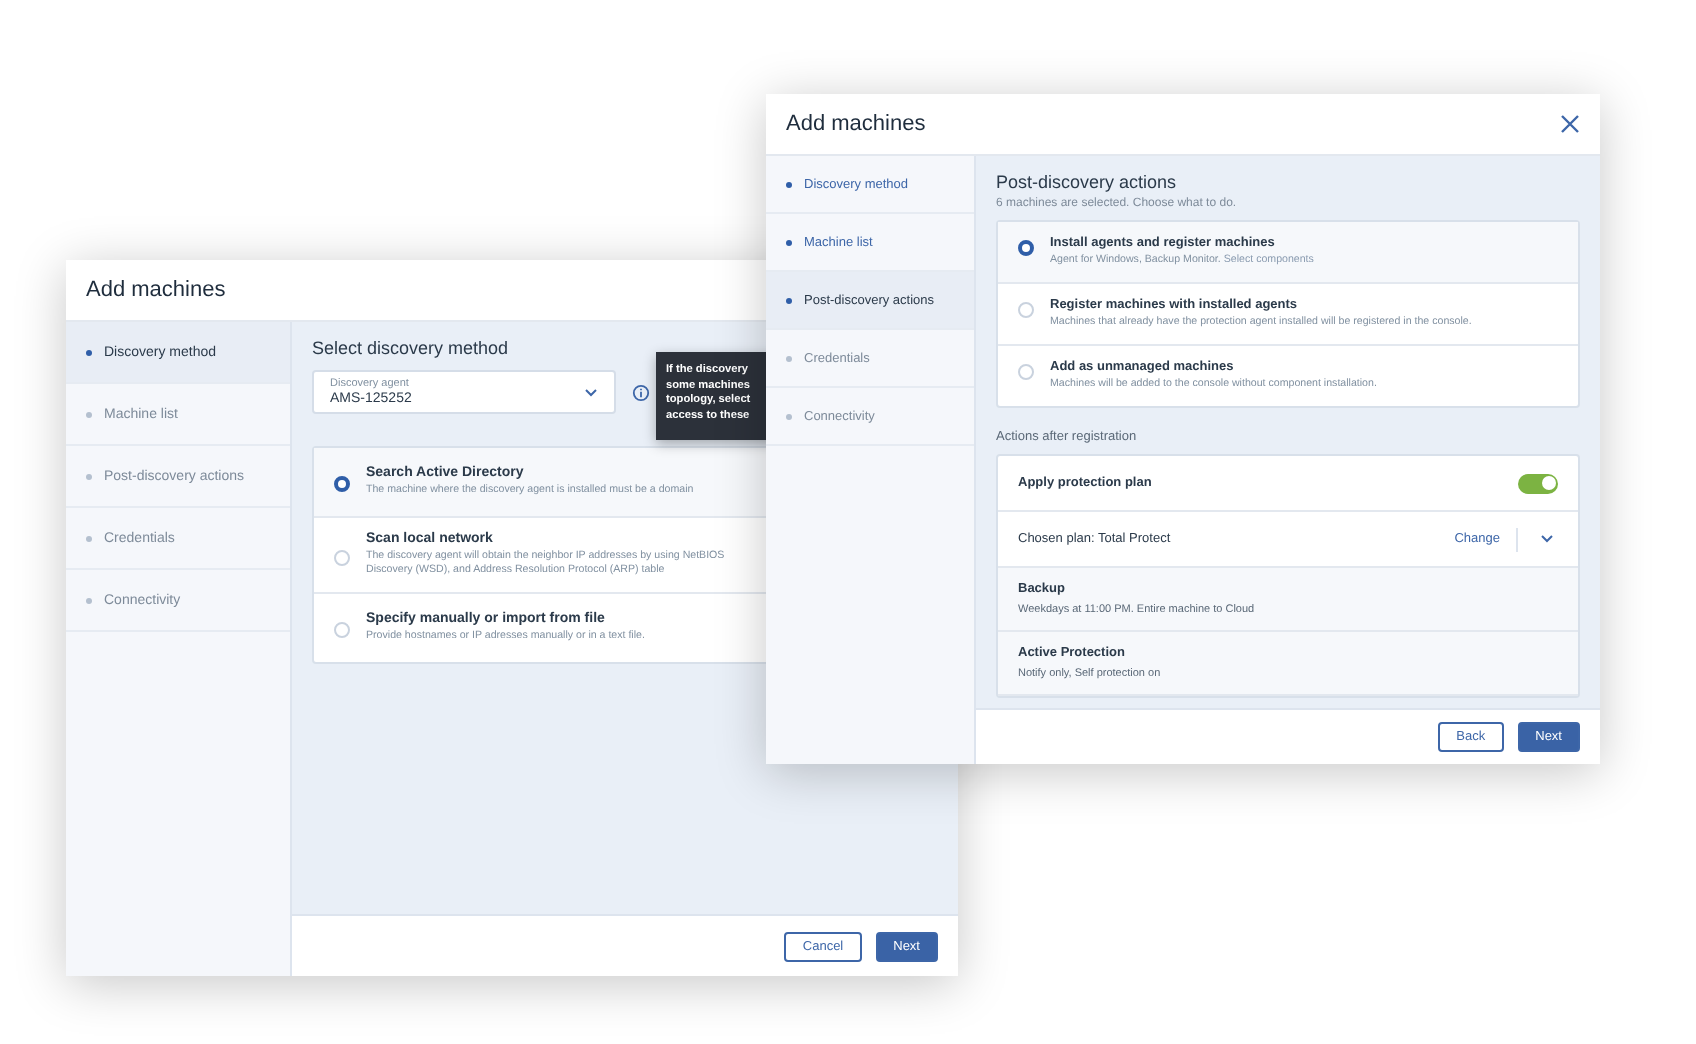 Image resolution: width=1696 pixels, height=1044 pixels. I want to click on info-icon, so click(641, 392).